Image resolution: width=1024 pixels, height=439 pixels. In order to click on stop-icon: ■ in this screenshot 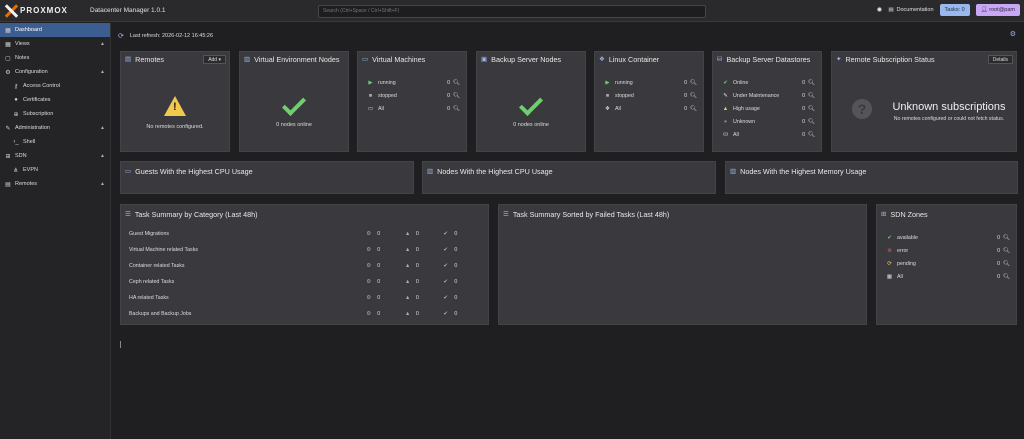, I will do `click(607, 95)`.